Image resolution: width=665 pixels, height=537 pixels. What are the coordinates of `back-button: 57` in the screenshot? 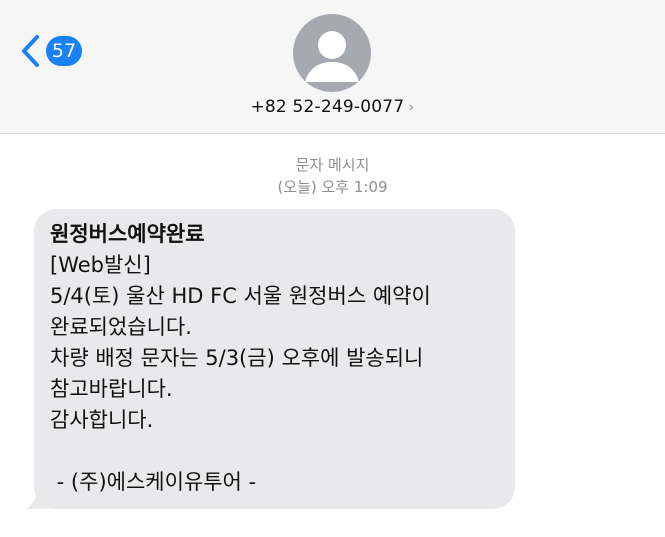 It's located at (51, 51).